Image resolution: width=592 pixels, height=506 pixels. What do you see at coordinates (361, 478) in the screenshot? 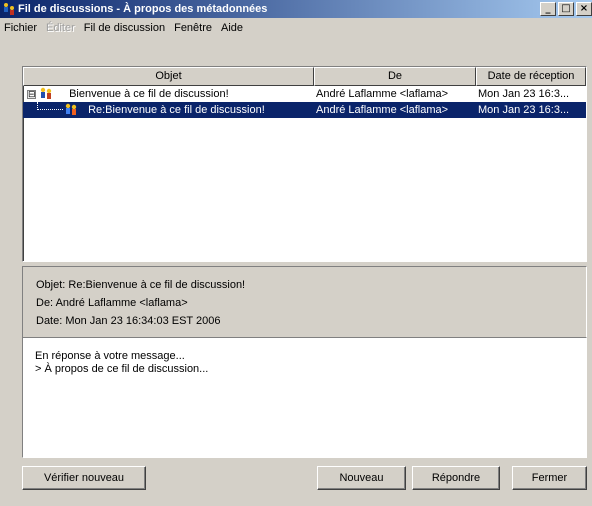
I see `new-button: Nouveau` at bounding box center [361, 478].